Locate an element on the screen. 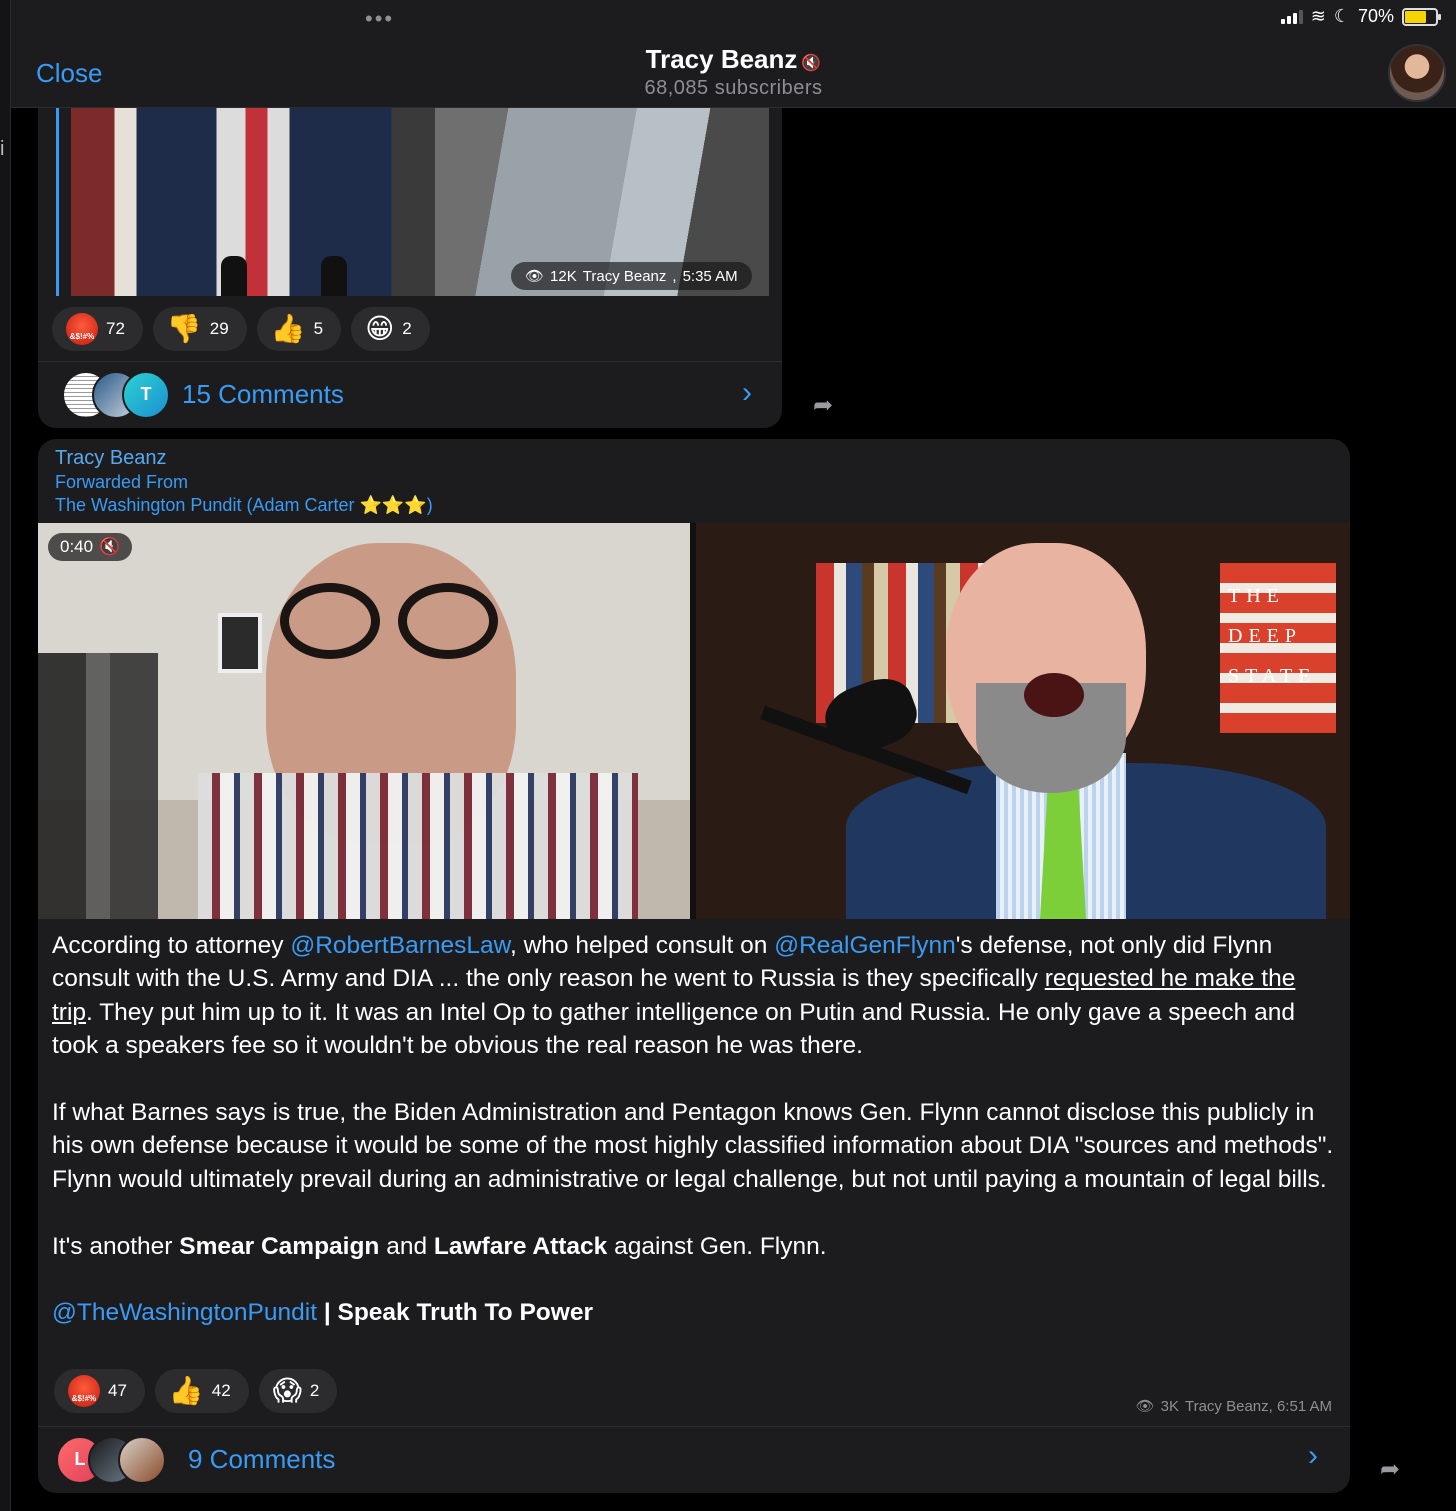 The height and width of the screenshot is (1511, 1456). thumbs-down-icon: 👎 is located at coordinates (184, 328).